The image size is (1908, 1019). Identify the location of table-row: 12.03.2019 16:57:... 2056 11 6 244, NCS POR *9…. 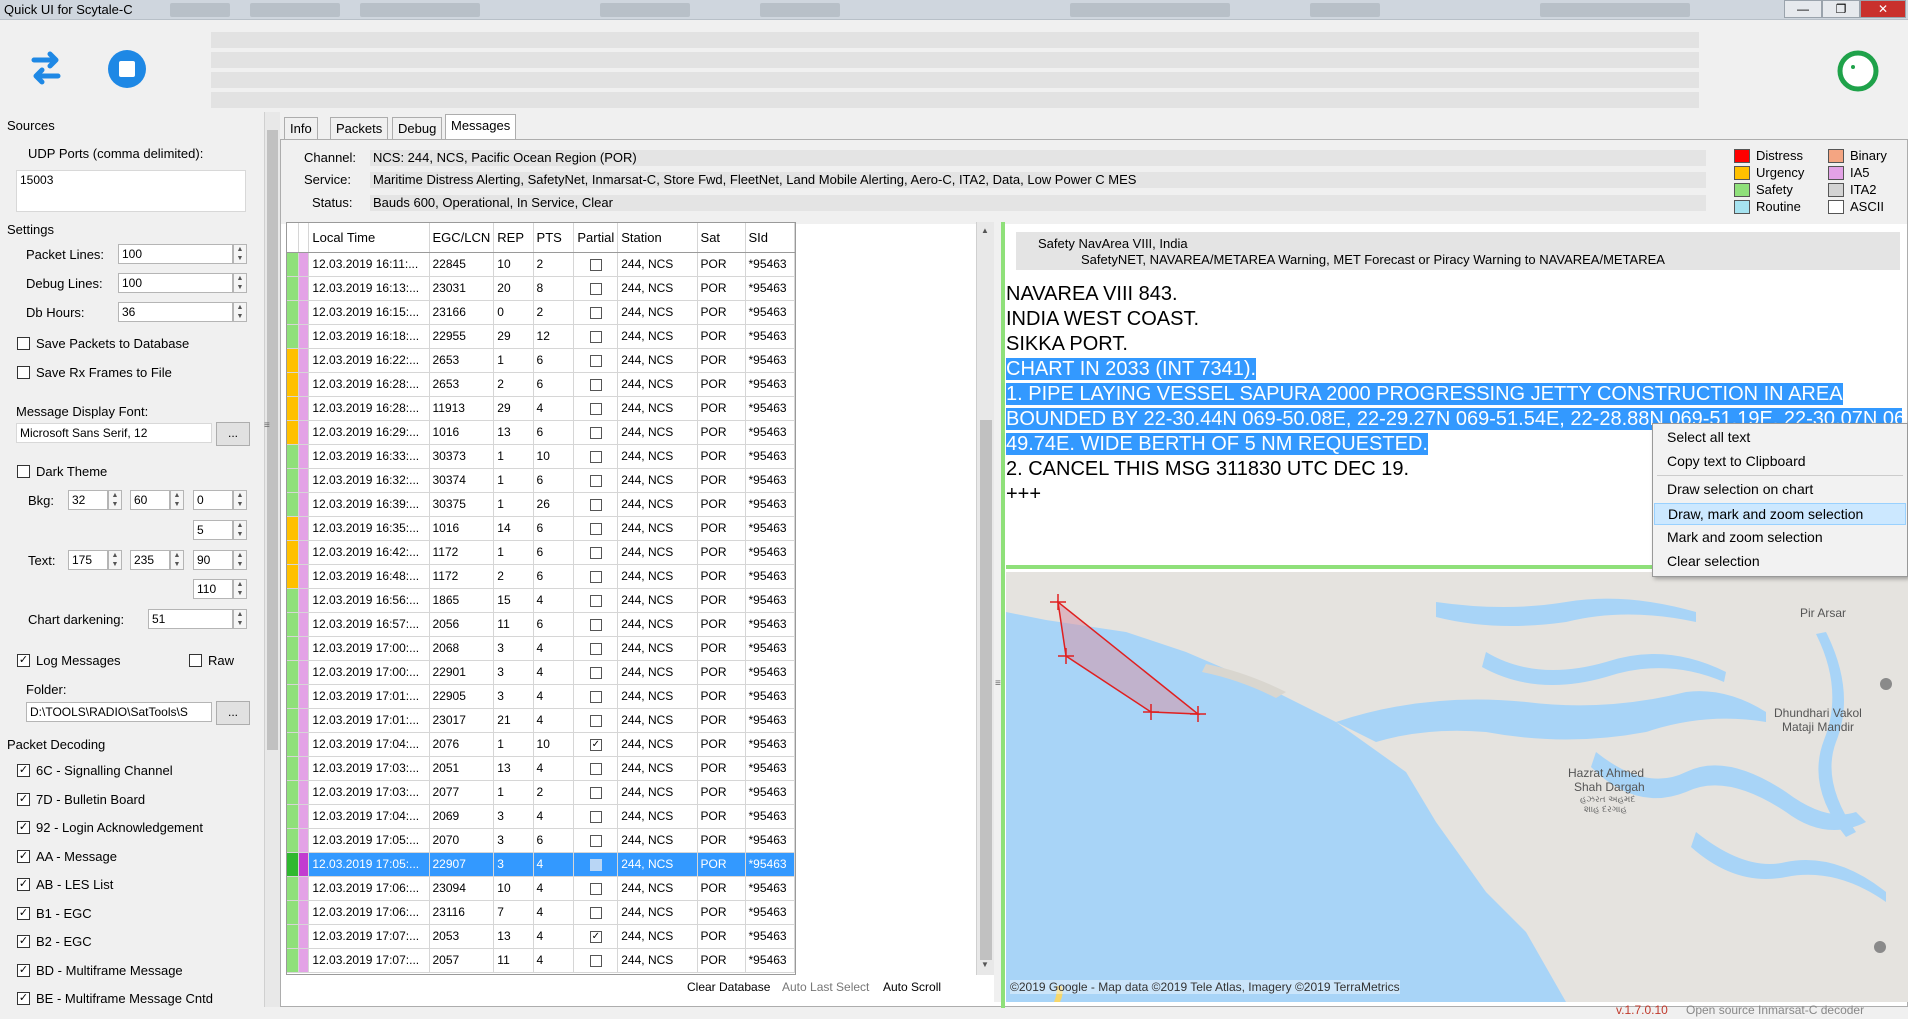
(541, 624).